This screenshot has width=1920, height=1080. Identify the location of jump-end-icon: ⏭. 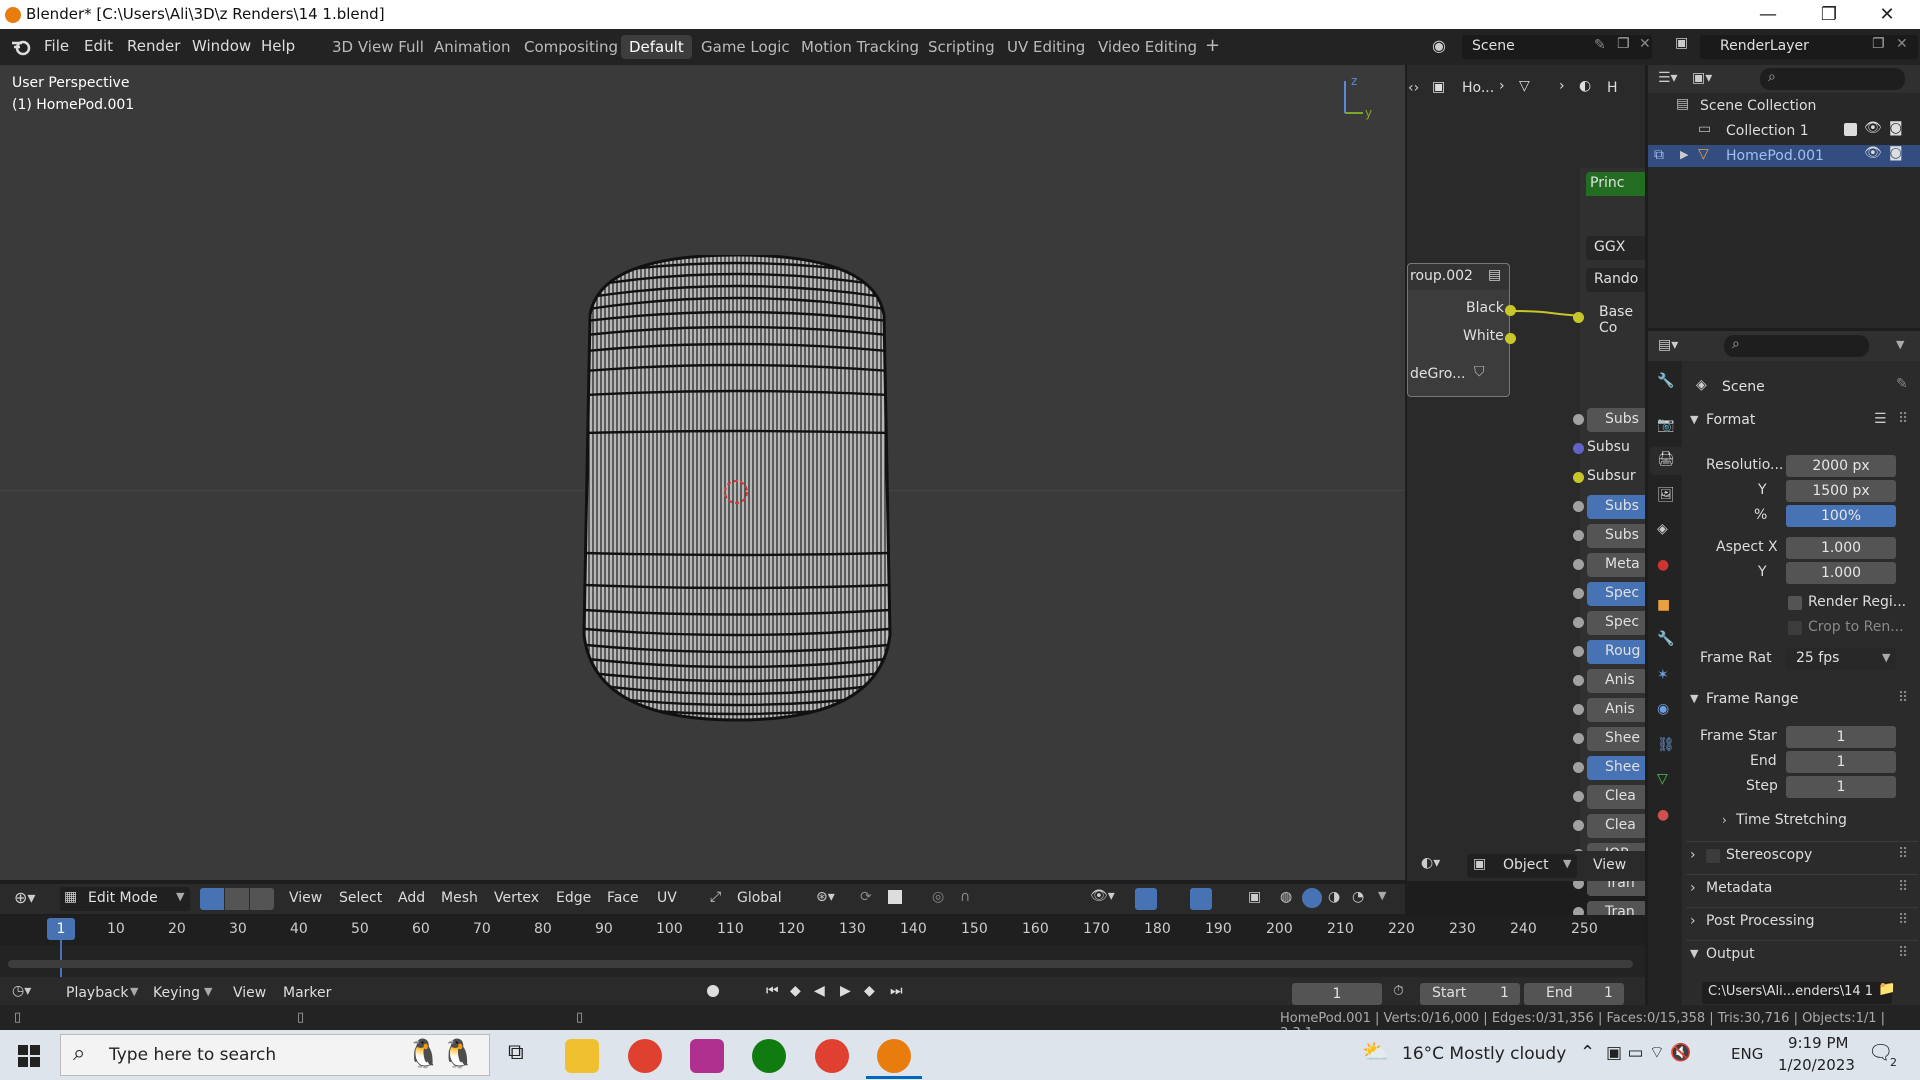
(896, 991).